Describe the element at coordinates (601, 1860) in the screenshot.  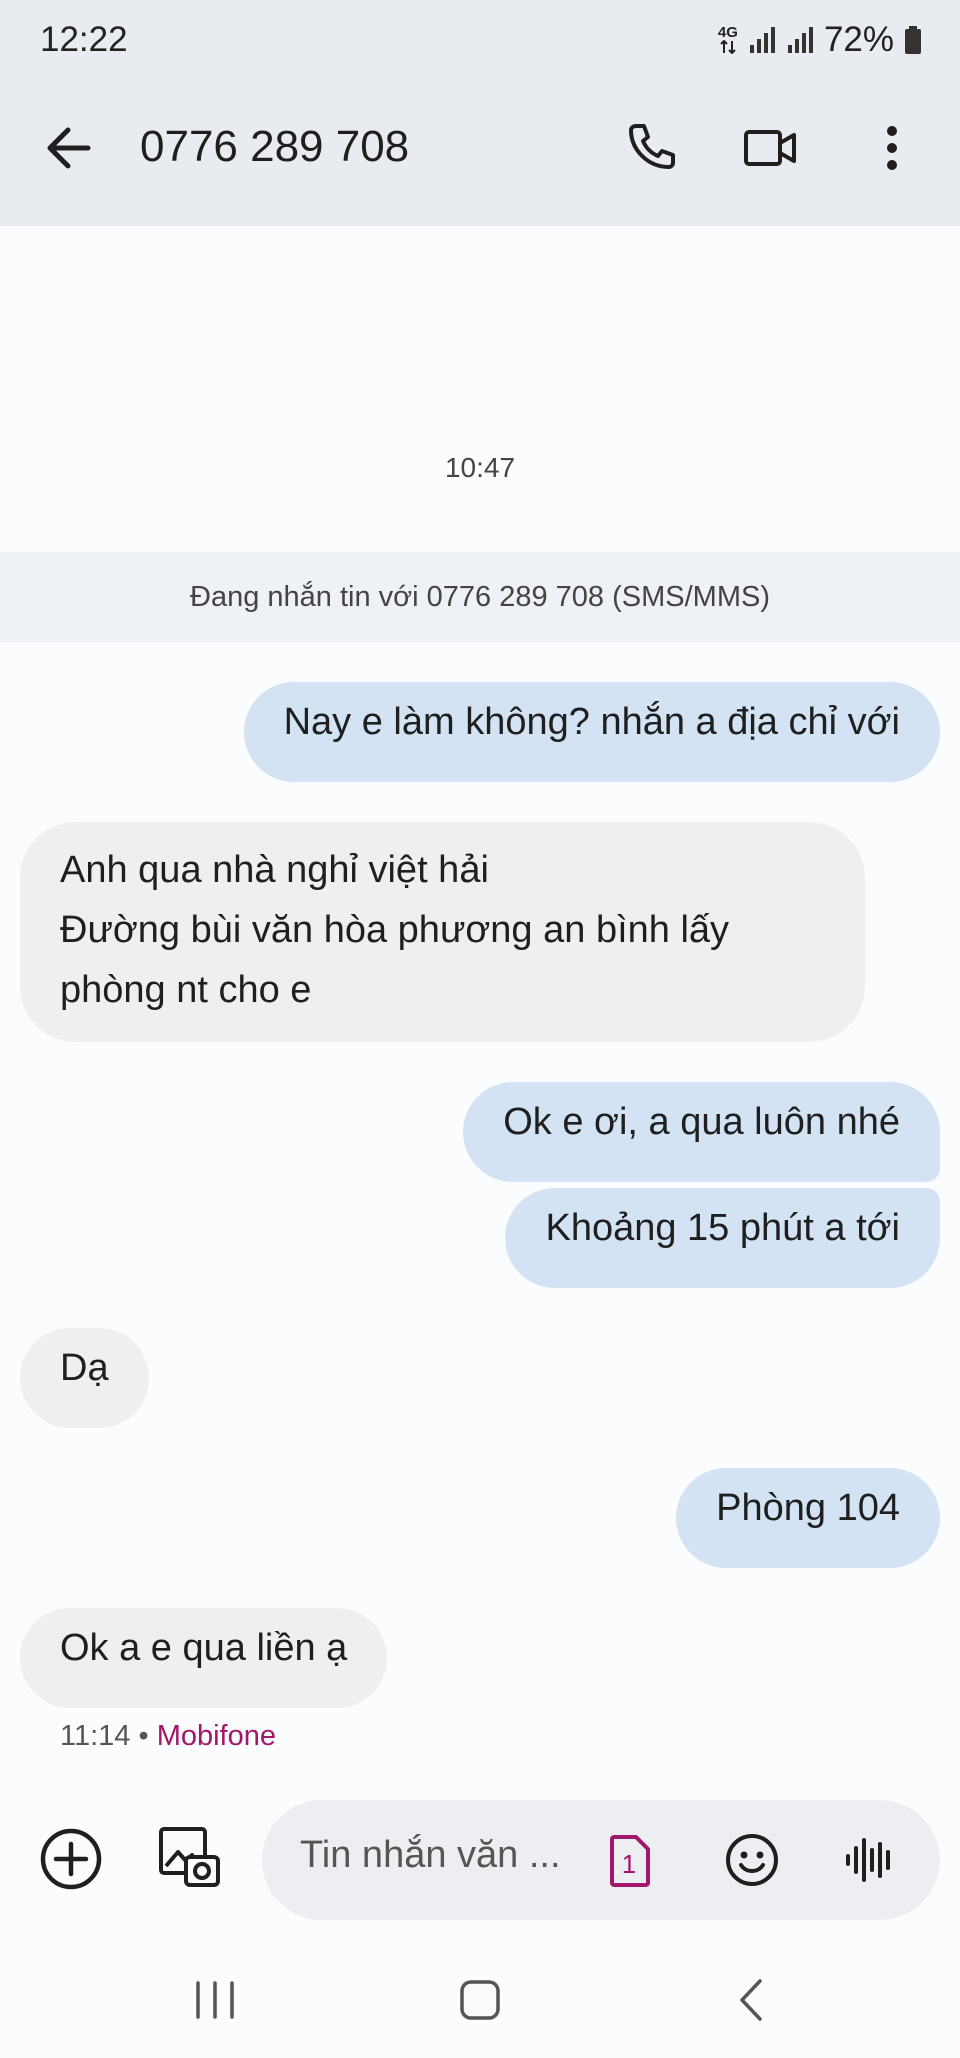
I see `message-input: Tin nhắn văn ... 1` at that location.